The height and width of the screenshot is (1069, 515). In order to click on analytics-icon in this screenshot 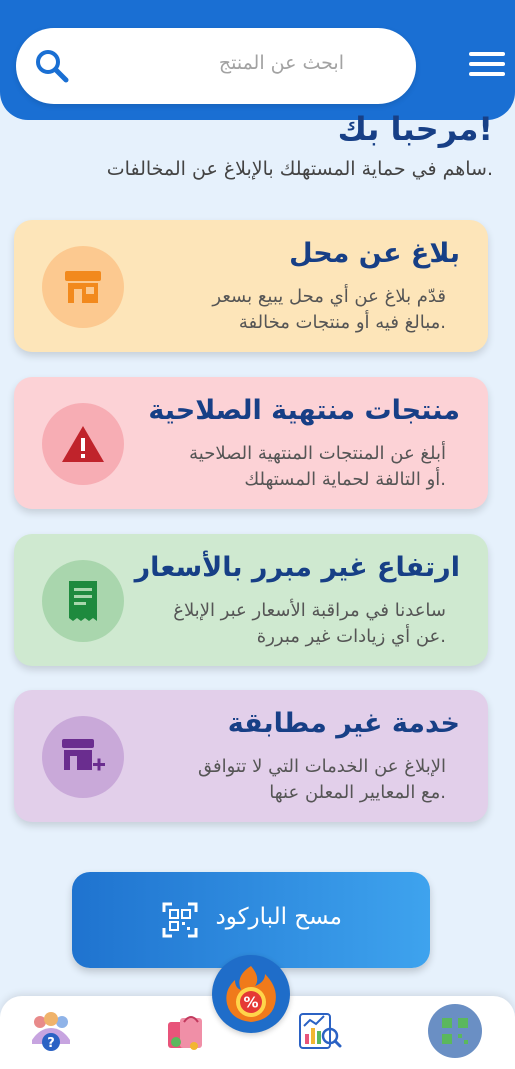, I will do `click(319, 1031)`.